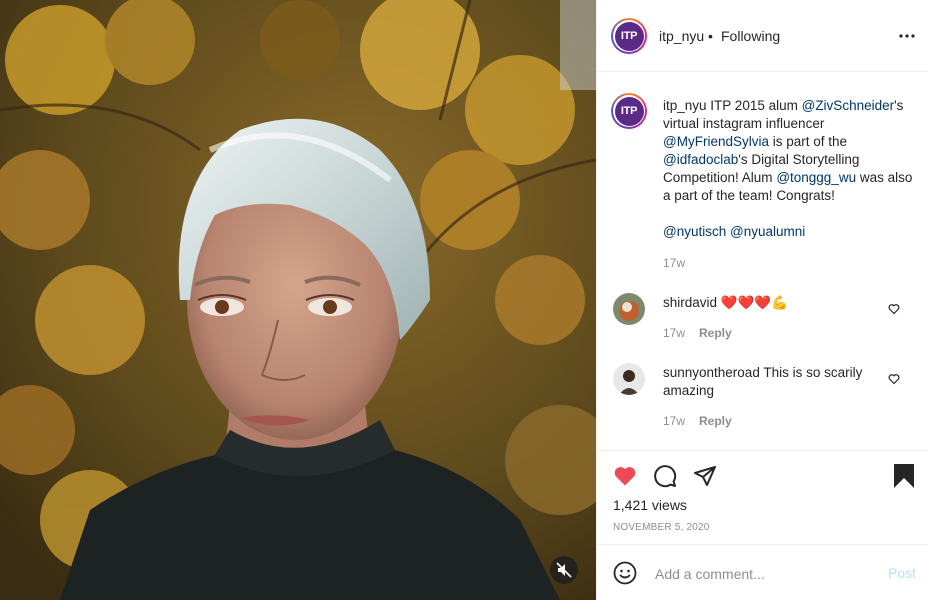 Image resolution: width=928 pixels, height=600 pixels. What do you see at coordinates (808, 141) in the screenshot?
I see `caption-part: is part of the` at bounding box center [808, 141].